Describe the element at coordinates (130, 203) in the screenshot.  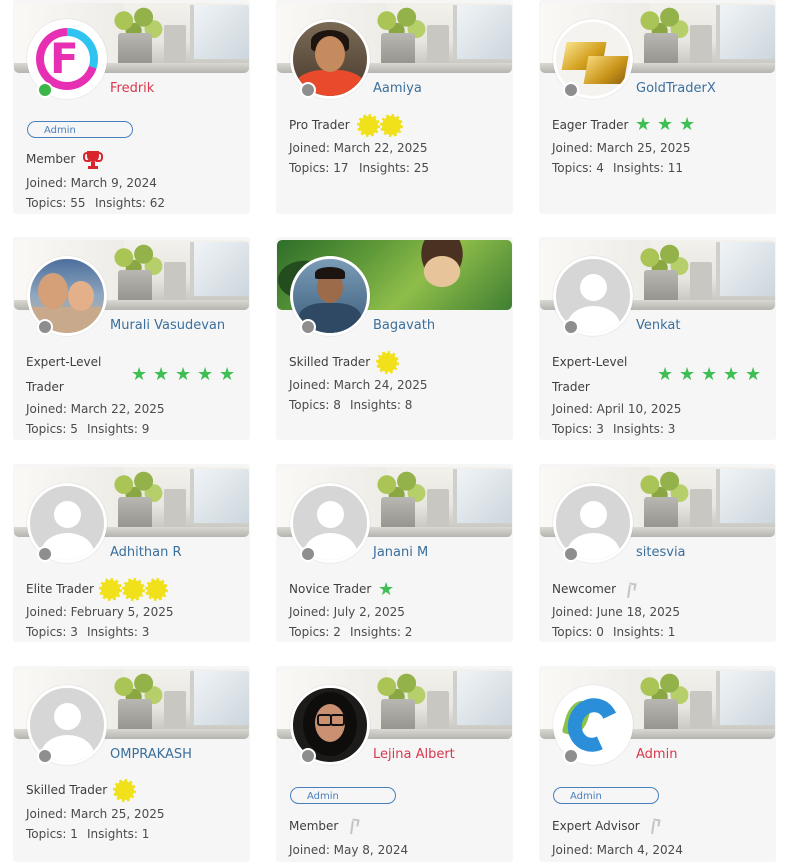
I see `insights-count: Insights: 62` at that location.